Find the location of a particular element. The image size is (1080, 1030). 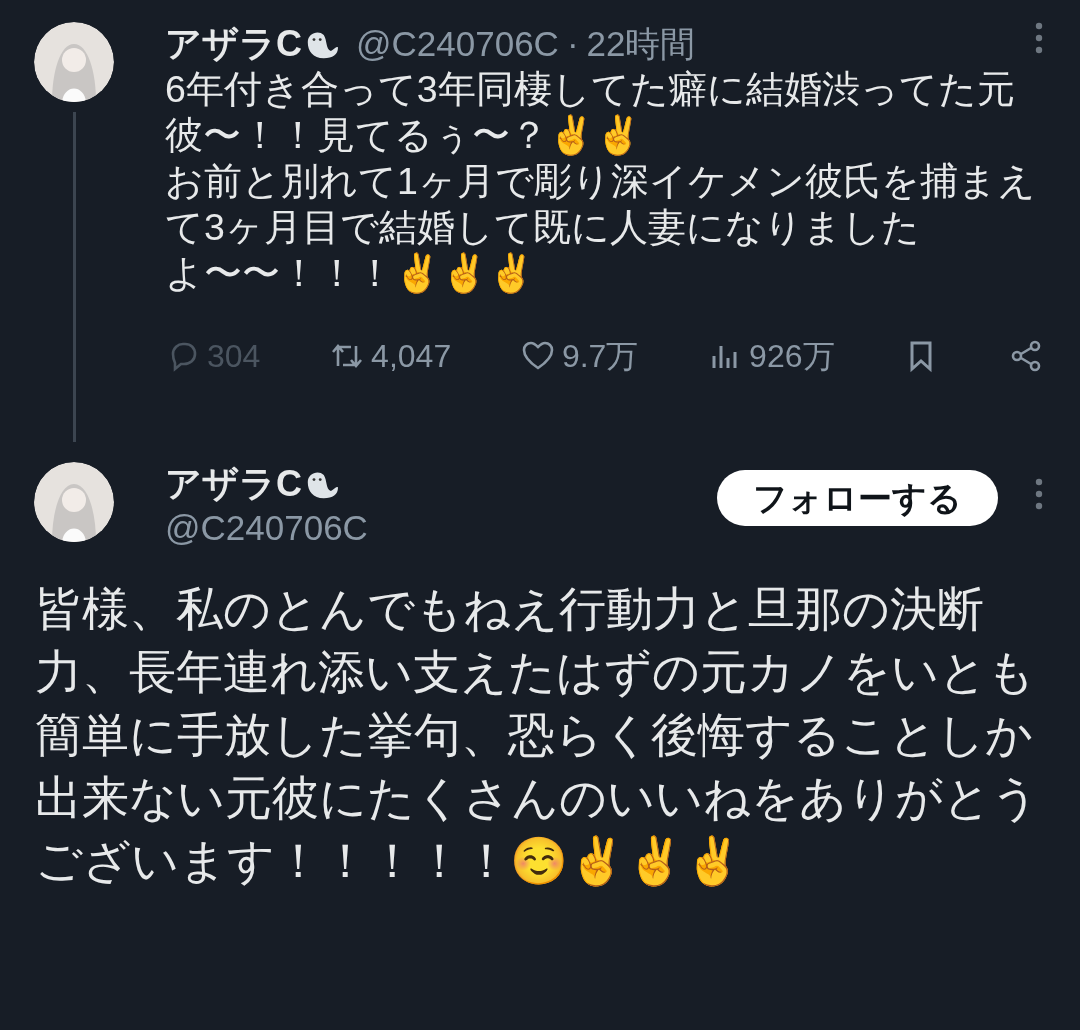

tweet-text: 6年付き合って3年同棲してた癖に結婚渋ってた元彼〜！！見てるぅ〜？✌✌ is located at coordinates (590, 112).